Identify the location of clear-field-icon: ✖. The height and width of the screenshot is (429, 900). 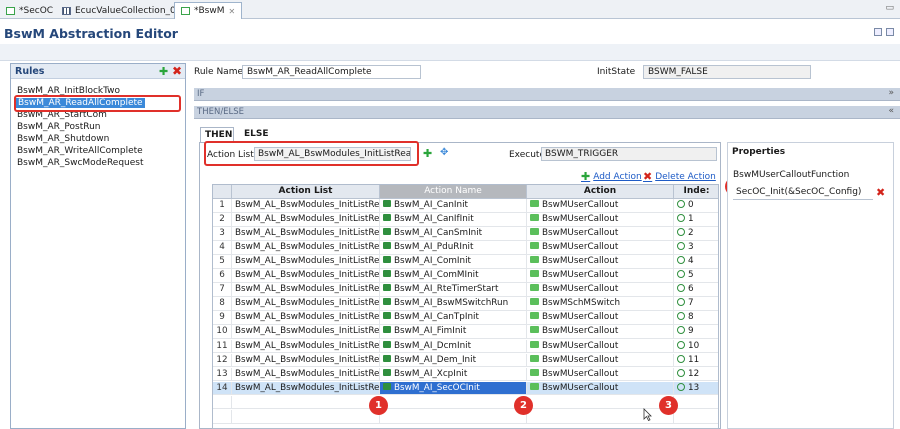
(880, 192).